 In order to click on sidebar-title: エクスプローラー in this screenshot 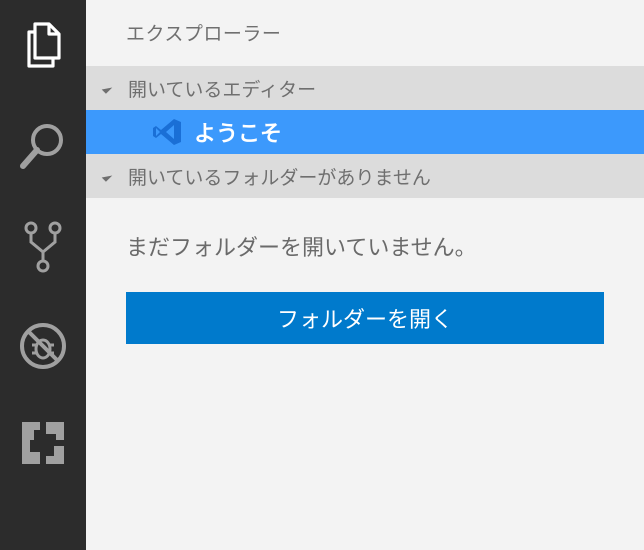, I will do `click(204, 33)`.